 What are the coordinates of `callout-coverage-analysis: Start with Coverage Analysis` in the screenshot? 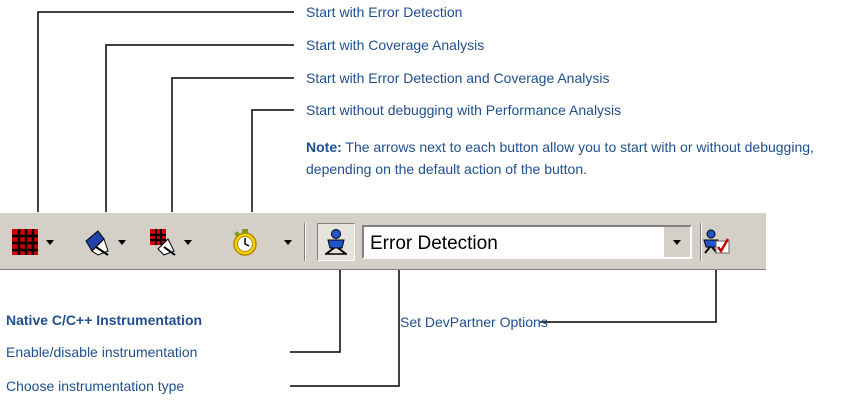 It's located at (395, 45).